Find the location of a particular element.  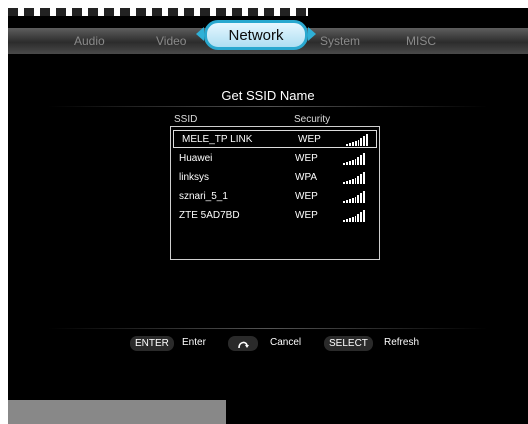

ssid-list-item: sznari_5_1 WEP is located at coordinates (275, 197).